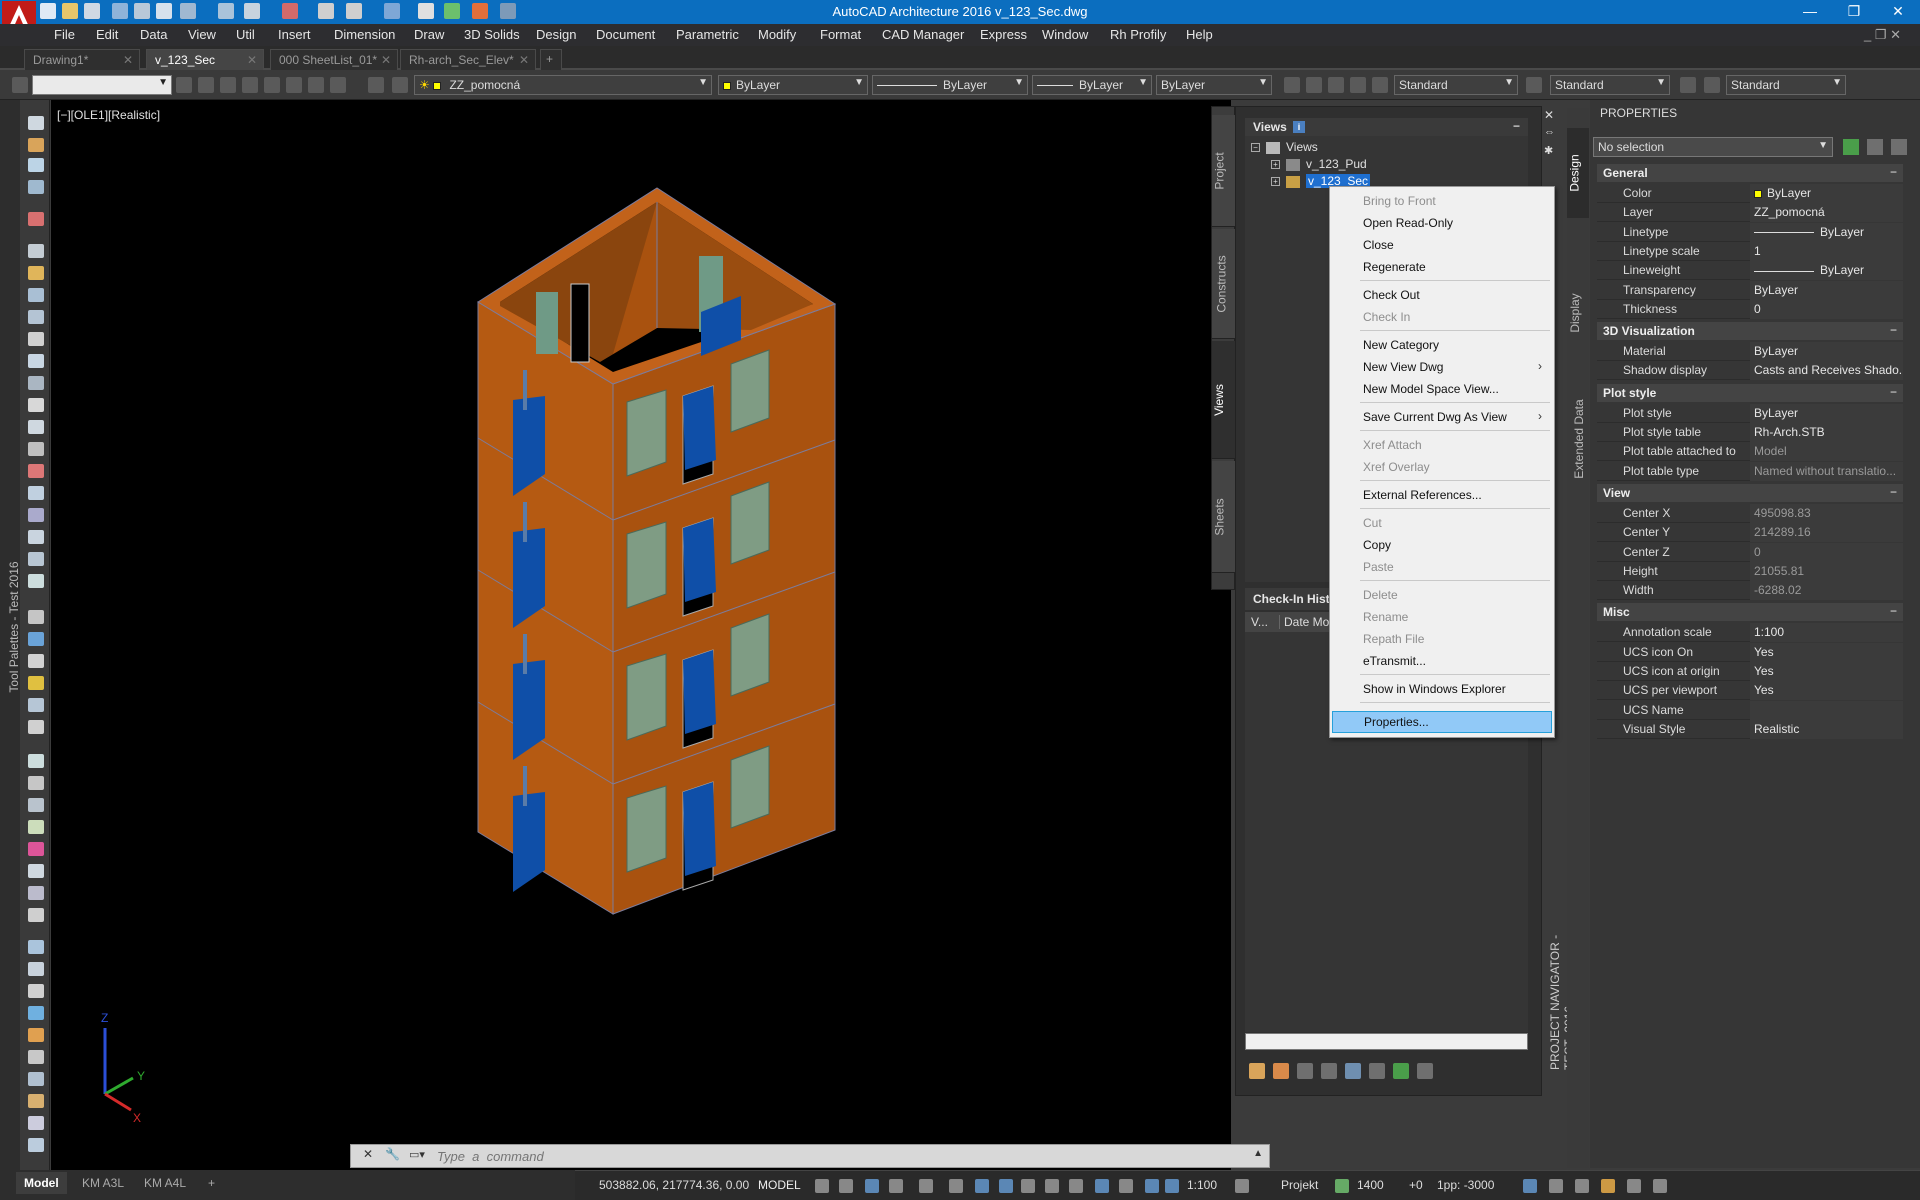 This screenshot has height=1200, width=1920. Describe the element at coordinates (107, 34) in the screenshot. I see `menu-edit: Edit` at that location.